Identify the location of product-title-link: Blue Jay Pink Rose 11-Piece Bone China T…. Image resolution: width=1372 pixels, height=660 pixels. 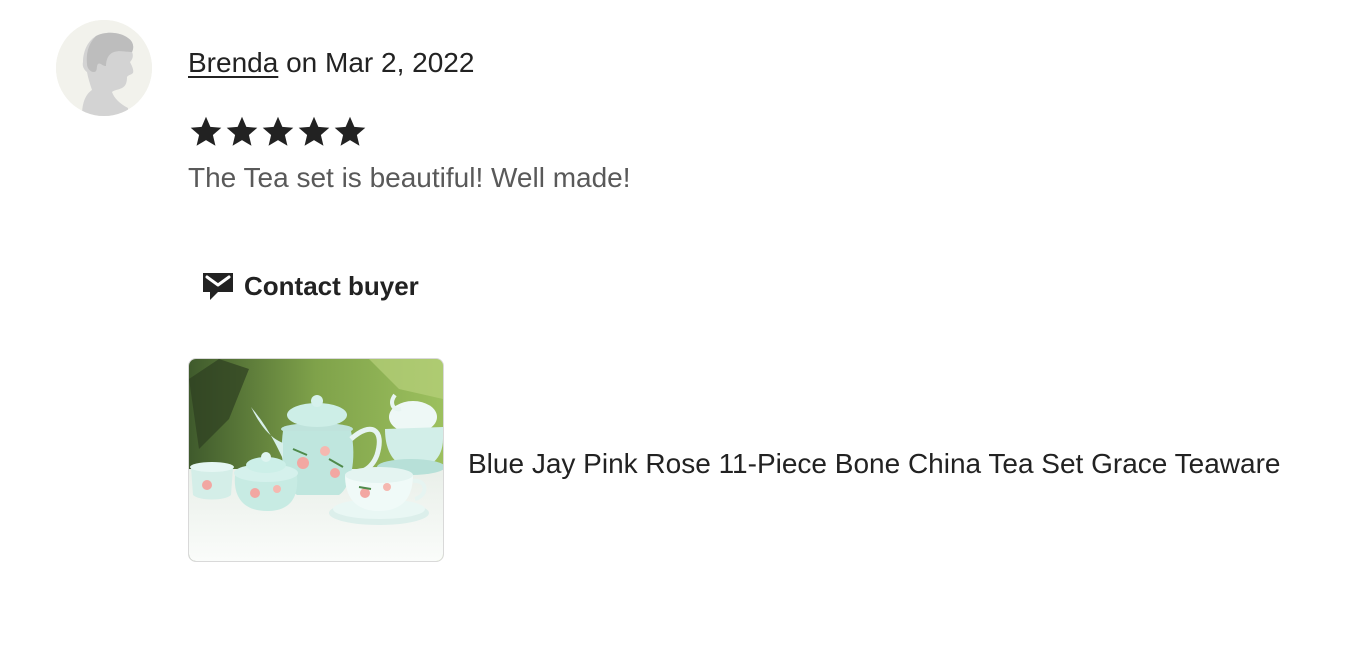
(874, 464).